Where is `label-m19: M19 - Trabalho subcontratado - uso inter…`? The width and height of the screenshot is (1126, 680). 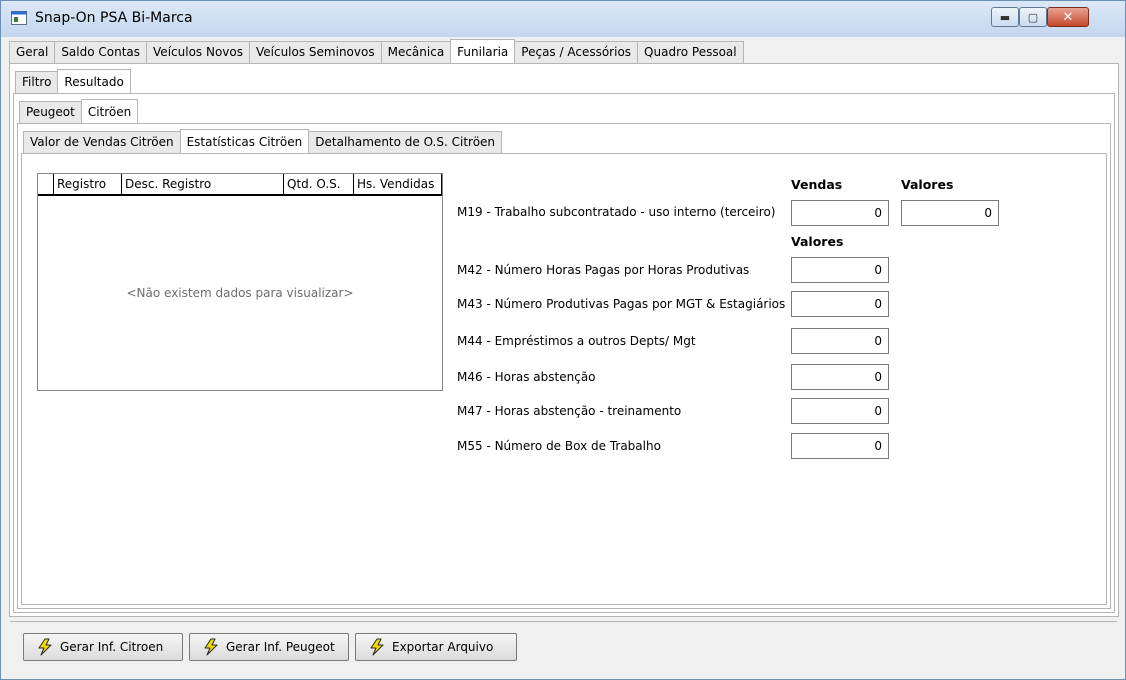
label-m19: M19 - Trabalho subcontratado - uso inter… is located at coordinates (616, 212).